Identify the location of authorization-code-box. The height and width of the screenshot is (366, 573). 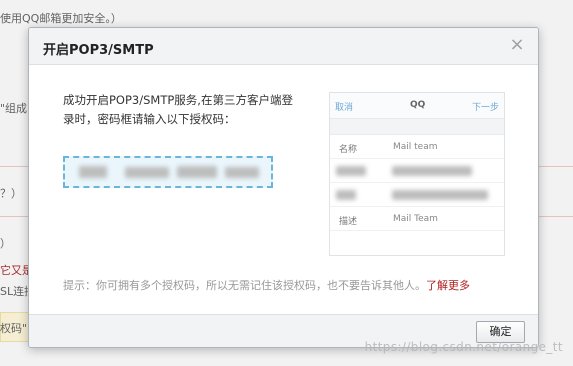
(168, 172).